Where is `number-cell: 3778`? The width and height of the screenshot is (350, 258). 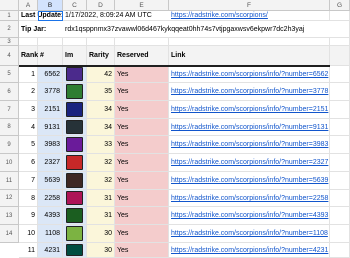 number-cell: 3778 is located at coordinates (50, 92).